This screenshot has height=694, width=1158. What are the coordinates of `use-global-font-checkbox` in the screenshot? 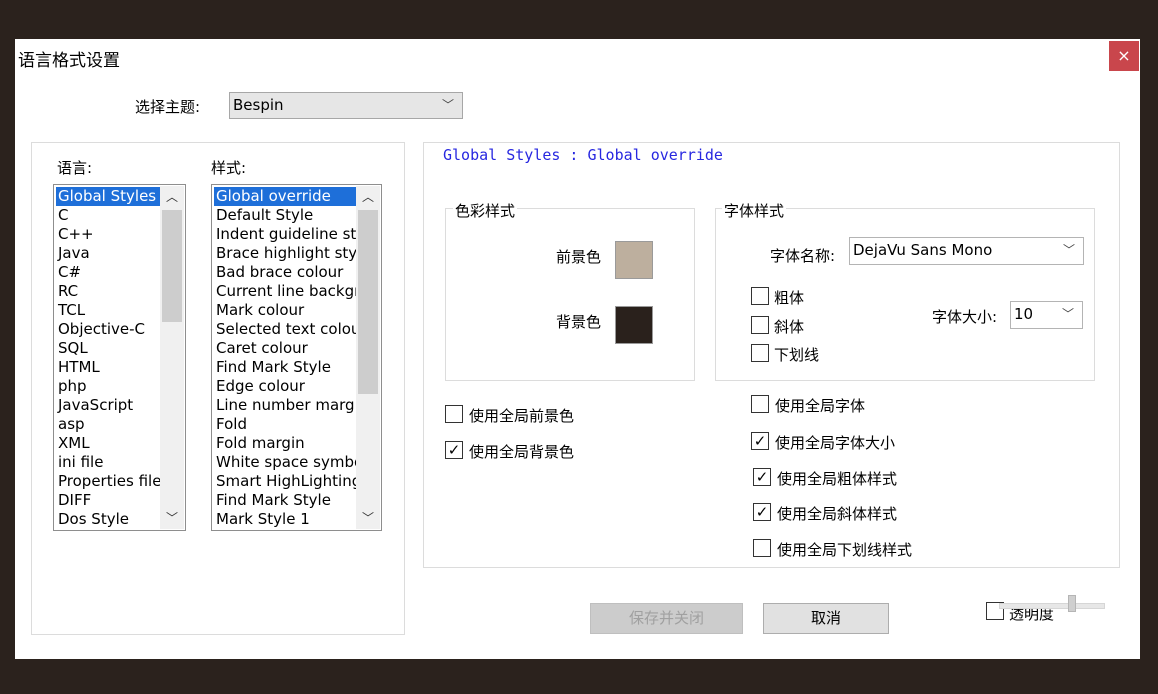 It's located at (760, 404).